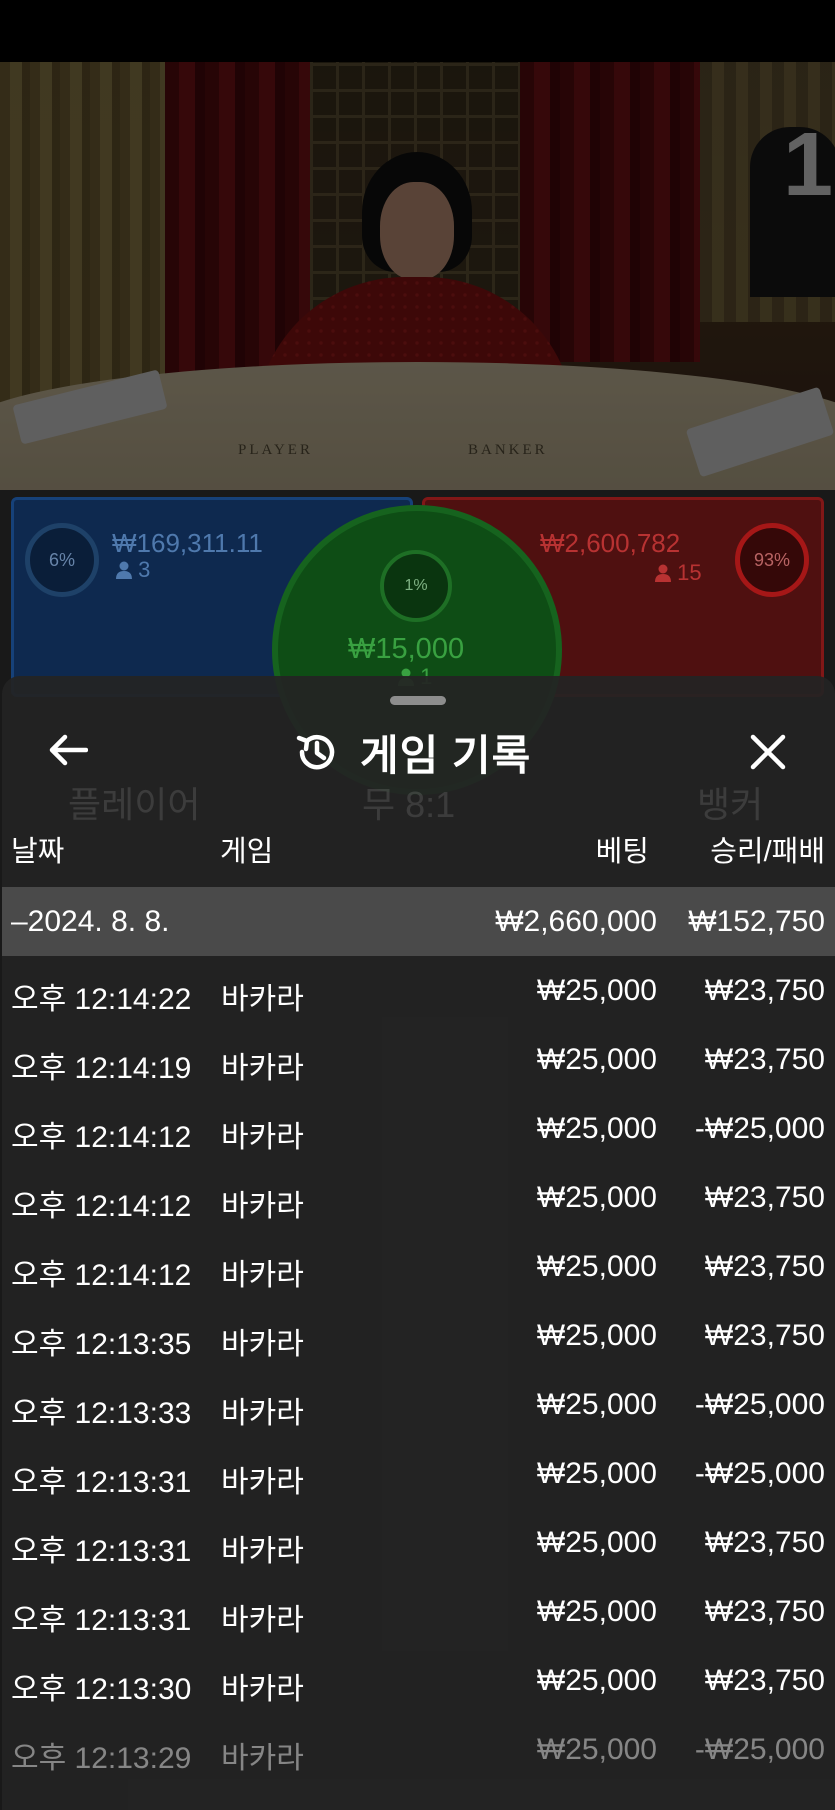 The width and height of the screenshot is (835, 1810). I want to click on history-icon, so click(317, 752).